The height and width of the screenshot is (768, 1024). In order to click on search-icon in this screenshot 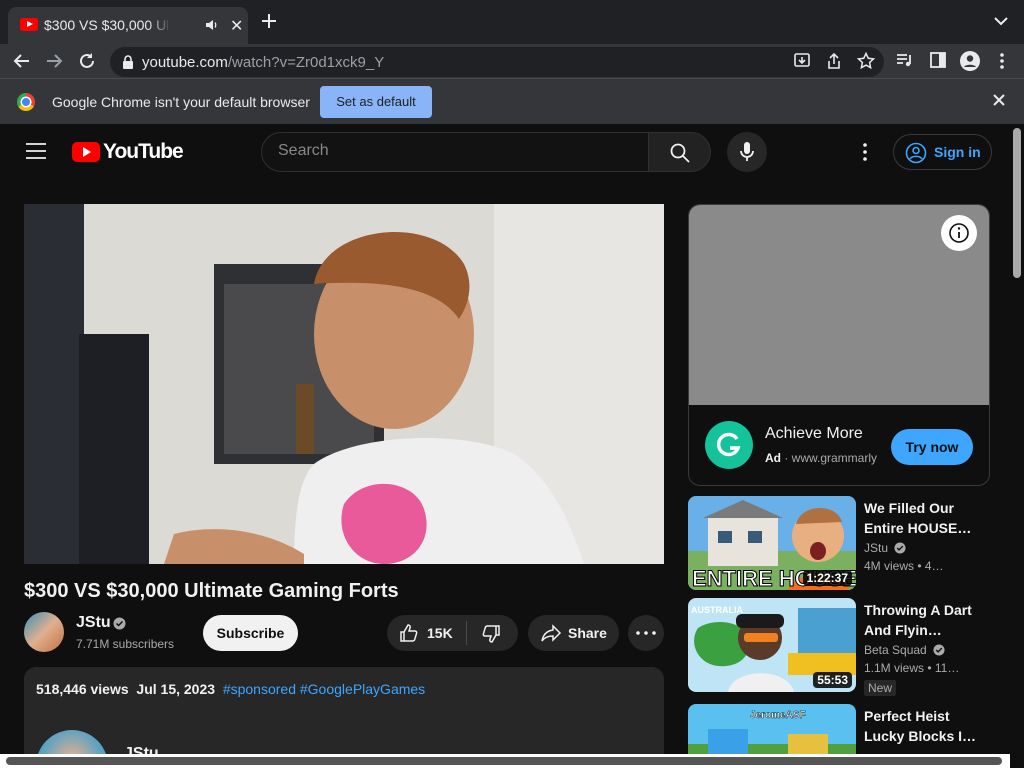, I will do `click(680, 153)`.